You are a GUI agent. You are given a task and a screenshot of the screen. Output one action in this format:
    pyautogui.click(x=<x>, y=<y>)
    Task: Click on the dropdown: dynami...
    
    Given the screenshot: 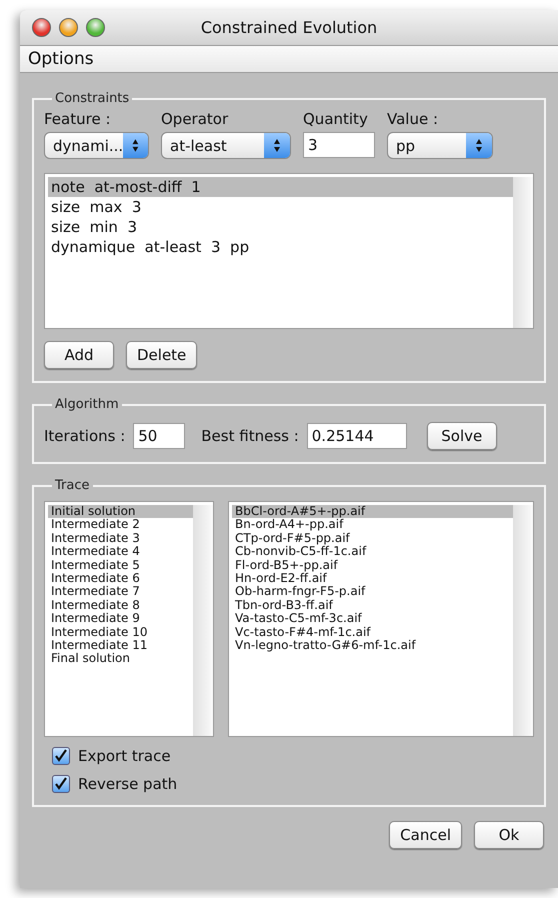 What is the action you would take?
    pyautogui.click(x=96, y=145)
    